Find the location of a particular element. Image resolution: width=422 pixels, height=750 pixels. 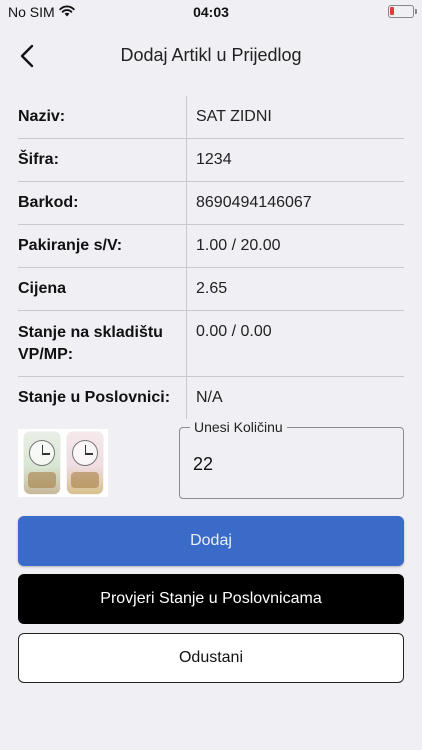

detail-row-name: Naziv: SAT ZIDNI is located at coordinates (211, 117).